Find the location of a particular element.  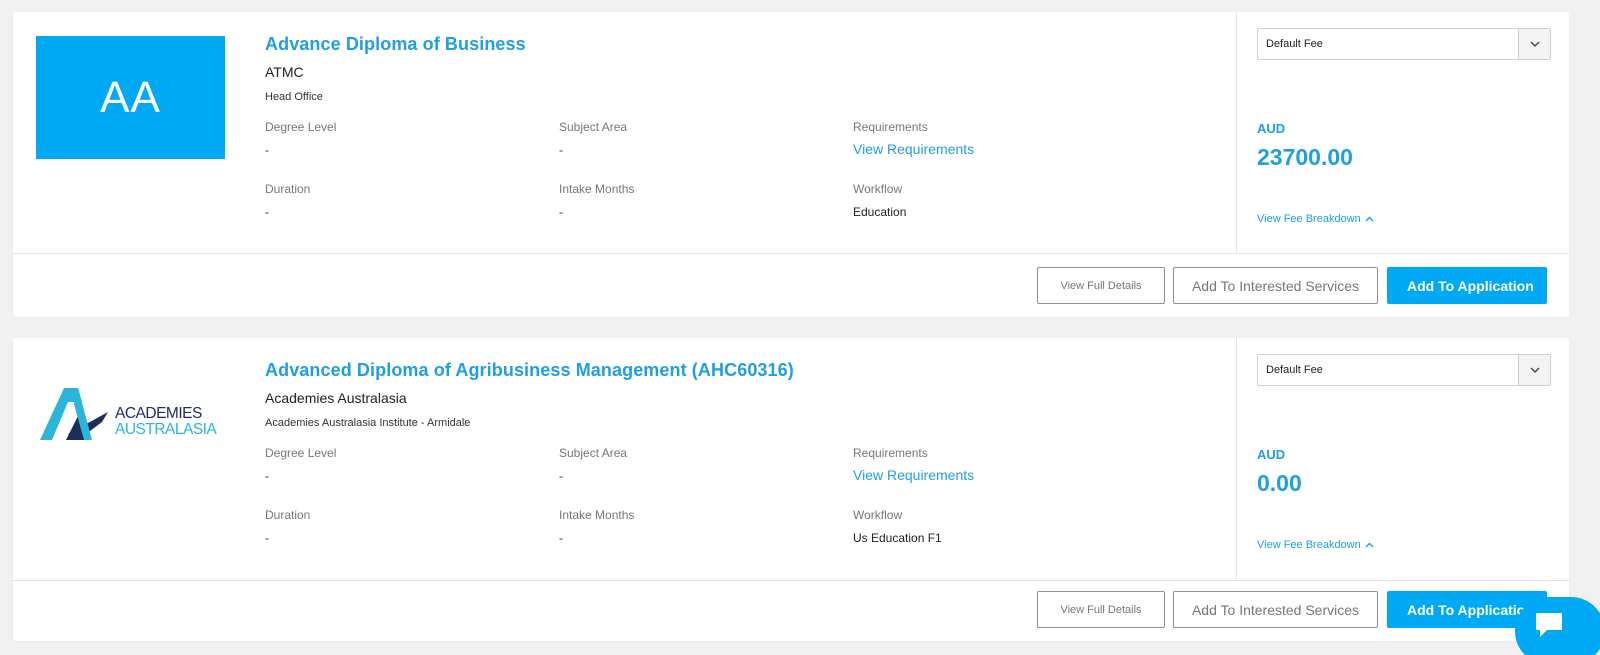

provider-logo: AA is located at coordinates (130, 97).